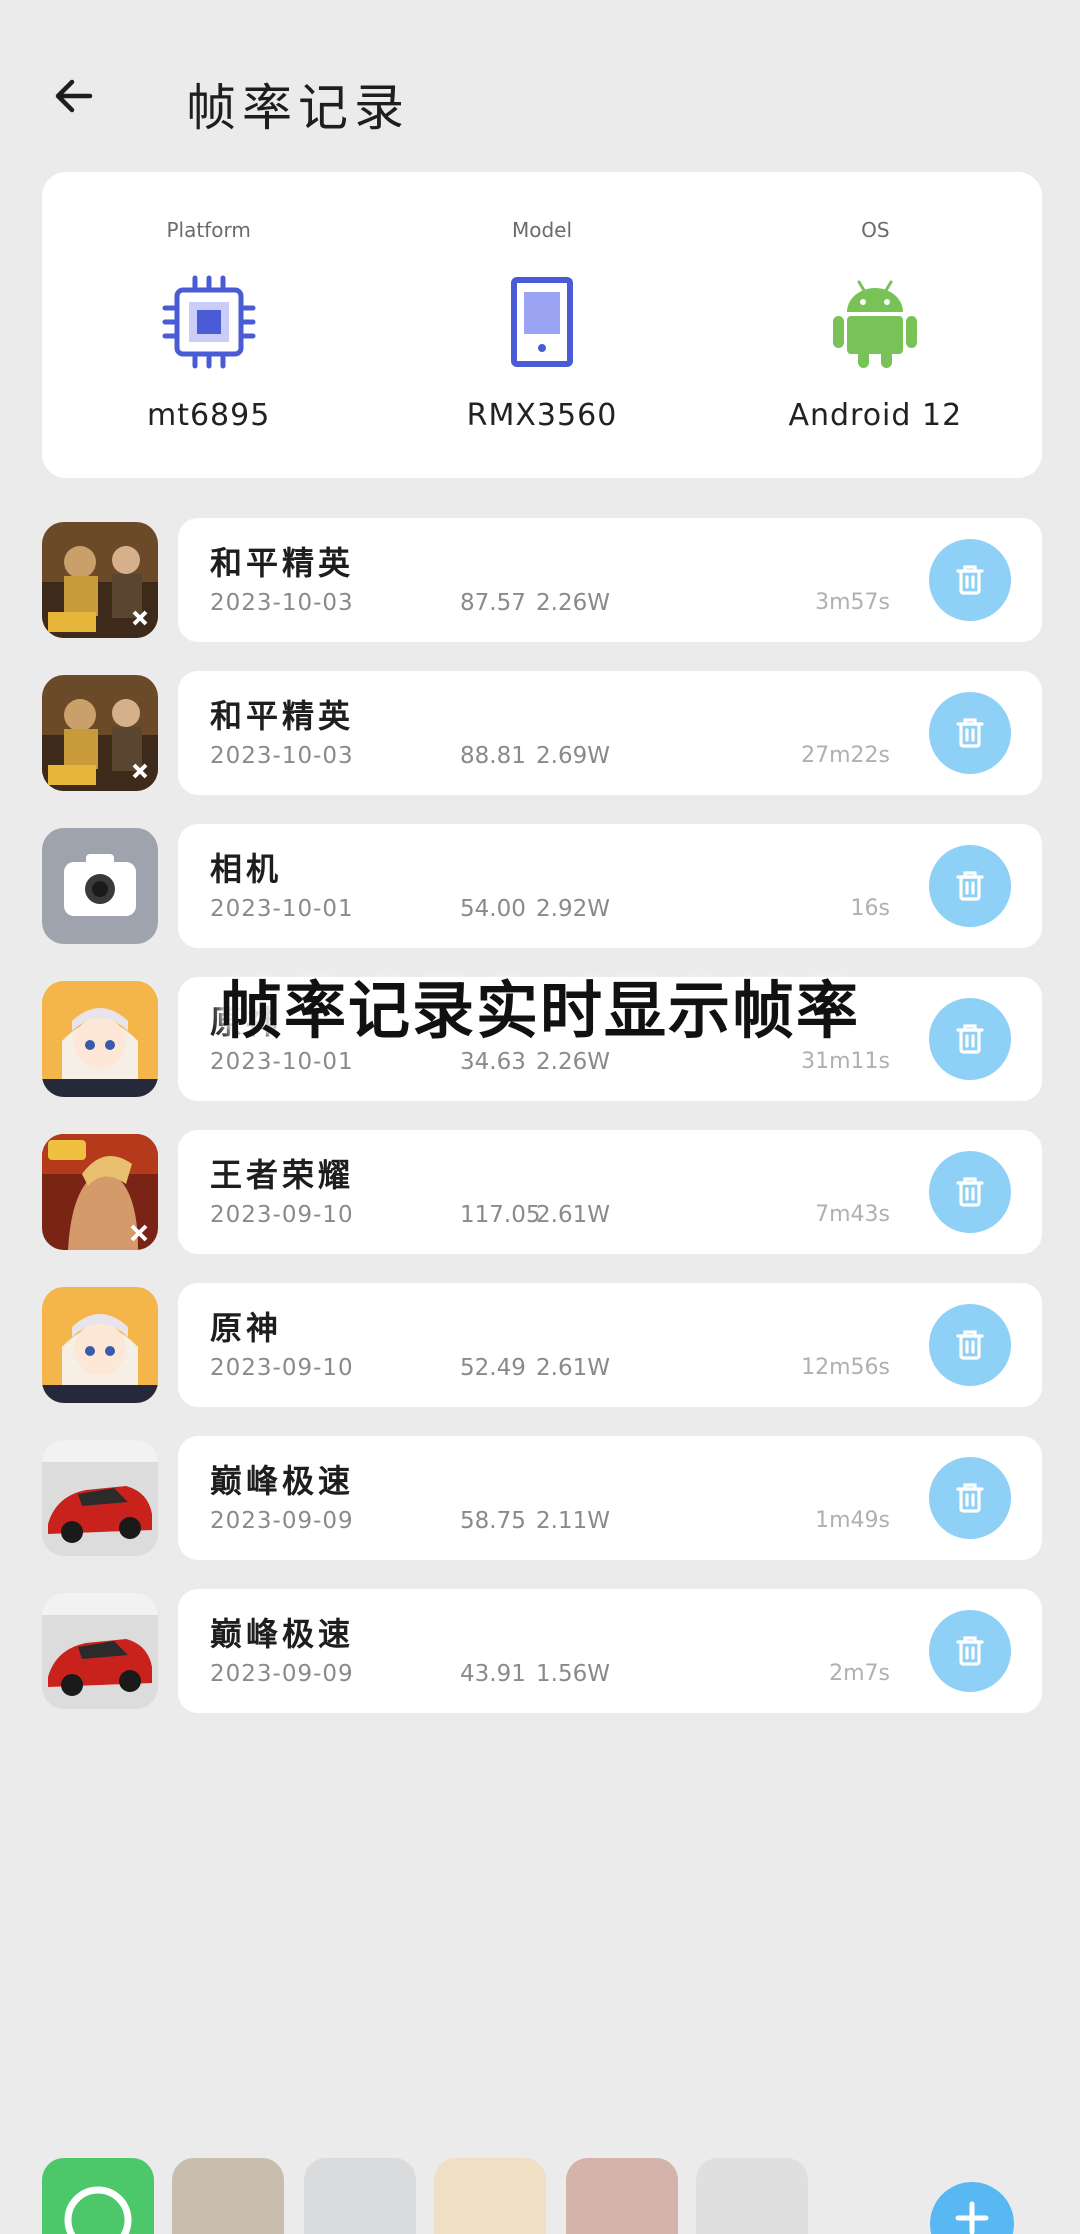 This screenshot has height=2234, width=1080. I want to click on chip-icon, so click(209, 322).